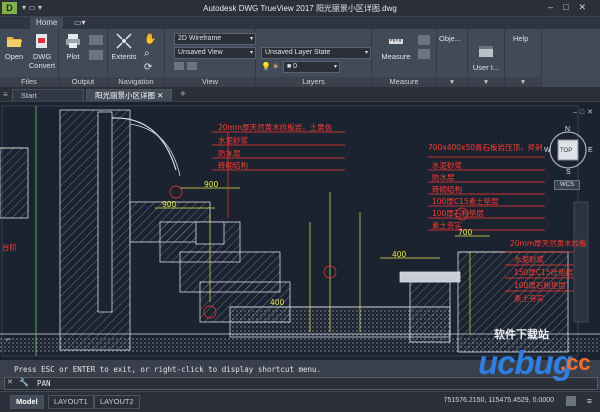 This screenshot has width=600, height=412. I want to click on layers-panel: Unsaved Layer State ▾ 💡 ☀ ■ 0 ▾ Layers, so click(314, 58).